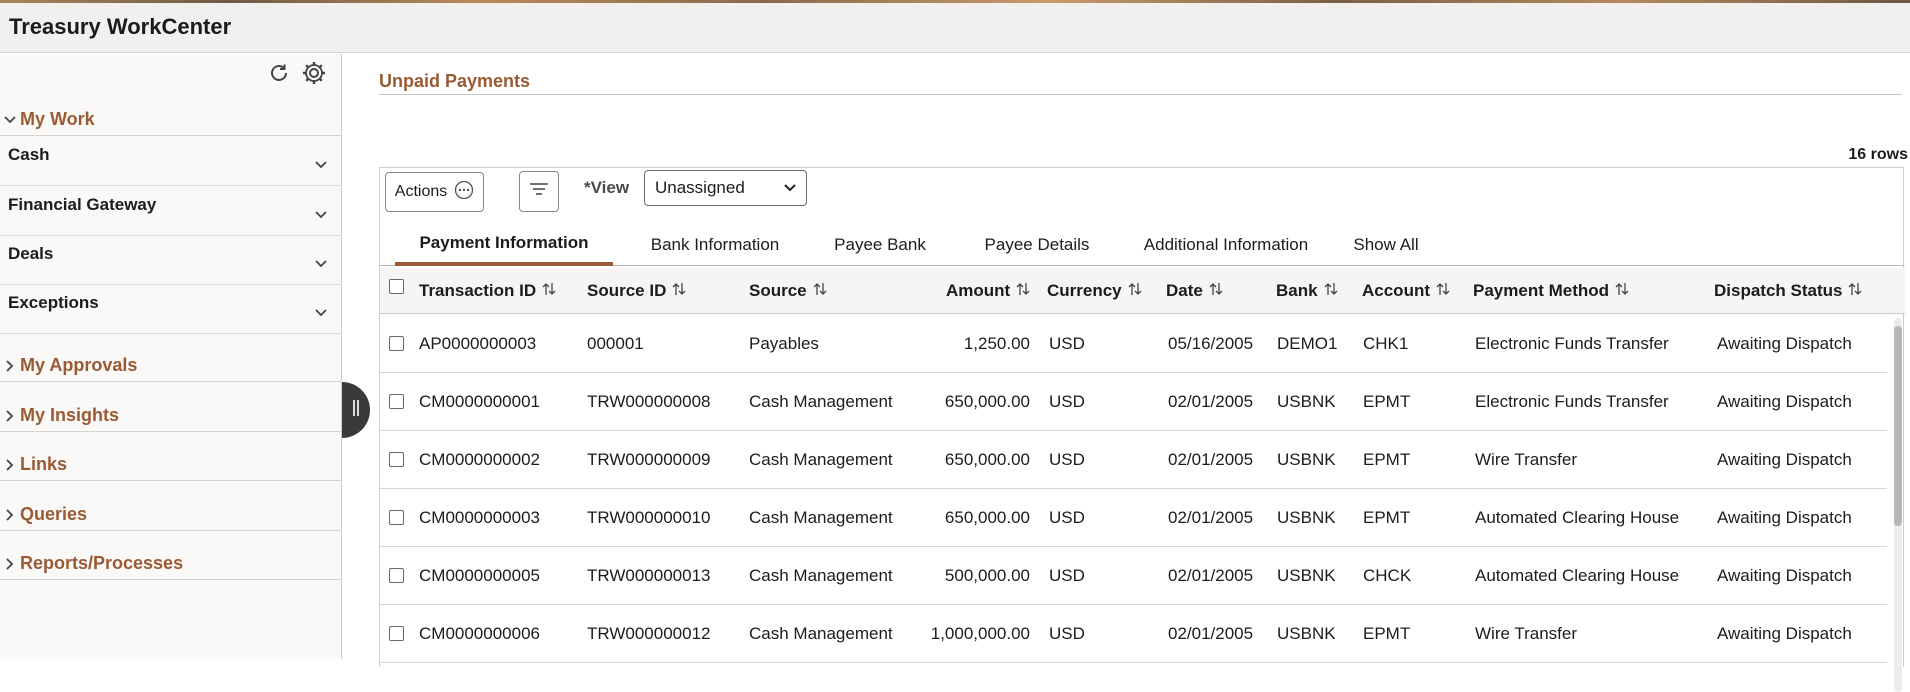  Describe the element at coordinates (479, 633) in the screenshot. I see `cell-transaction-id: CM0000000006` at that location.